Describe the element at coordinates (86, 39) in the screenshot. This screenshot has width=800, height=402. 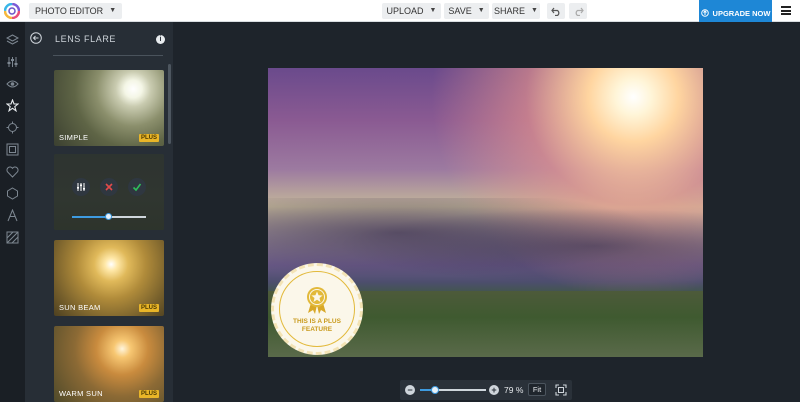
I see `panel-title: LENS FLARE` at that location.